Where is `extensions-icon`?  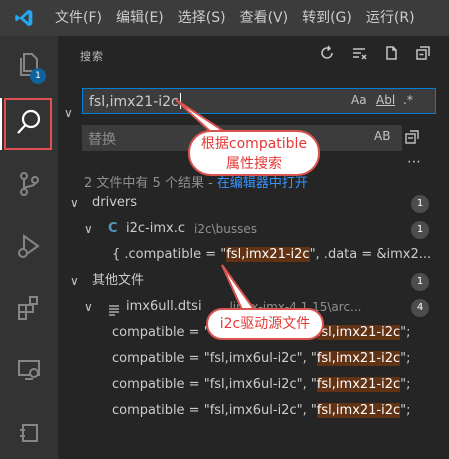
extensions-icon is located at coordinates (29, 310).